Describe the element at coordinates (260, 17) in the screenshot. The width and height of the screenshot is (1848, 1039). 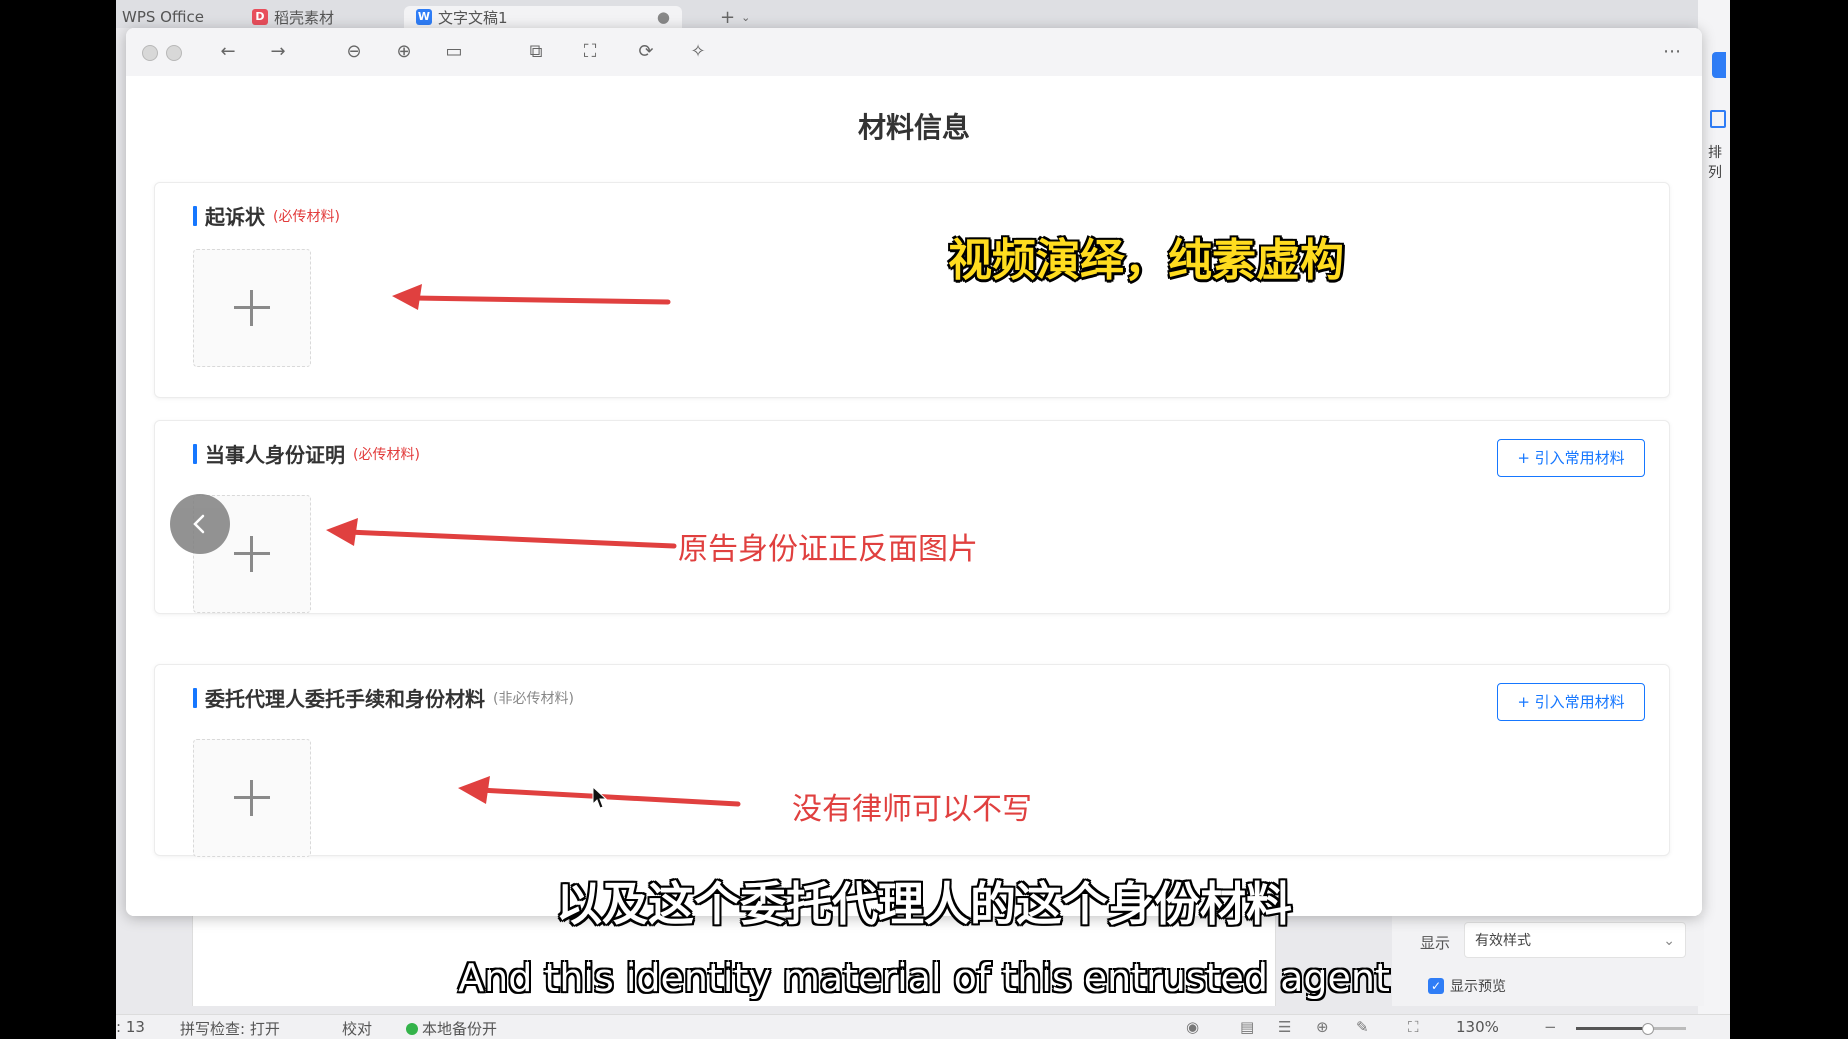
I see `docer-icon: D` at that location.